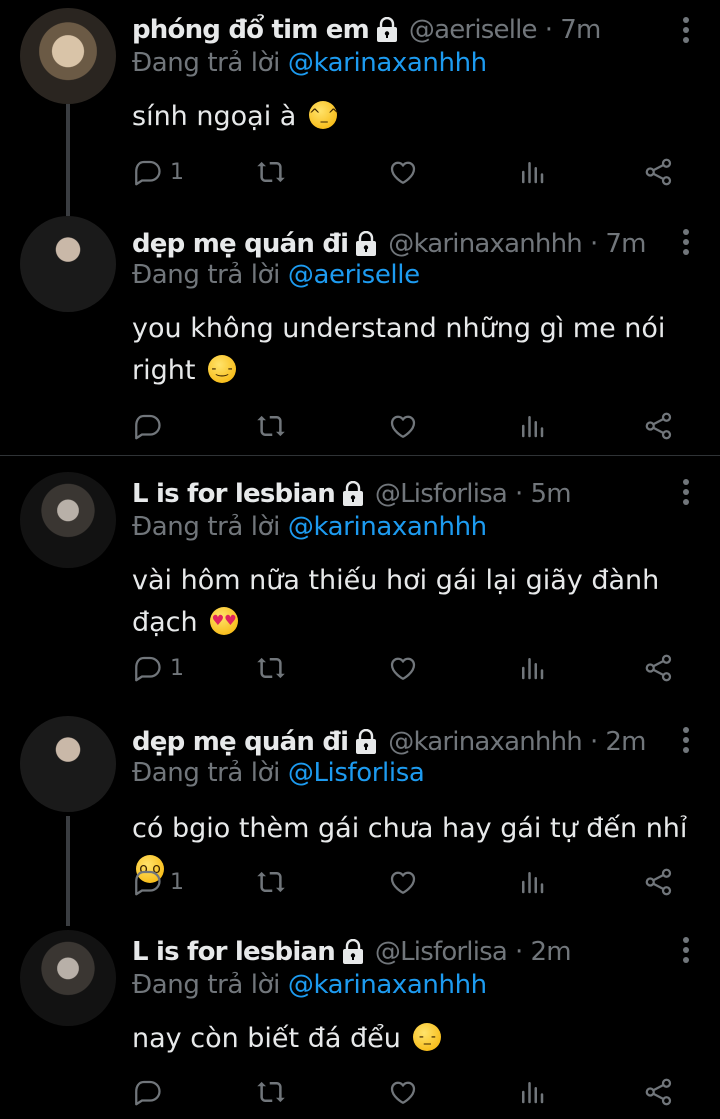 This screenshot has height=1119, width=720. I want to click on stats-icon, so click(532, 668).